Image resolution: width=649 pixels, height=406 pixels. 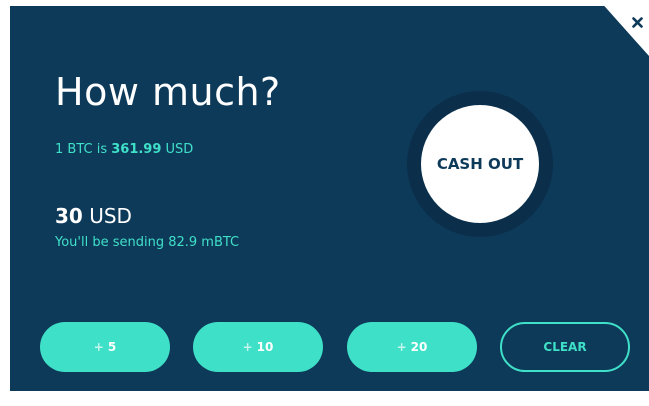 I want to click on rate-value: 361.99, so click(x=136, y=149).